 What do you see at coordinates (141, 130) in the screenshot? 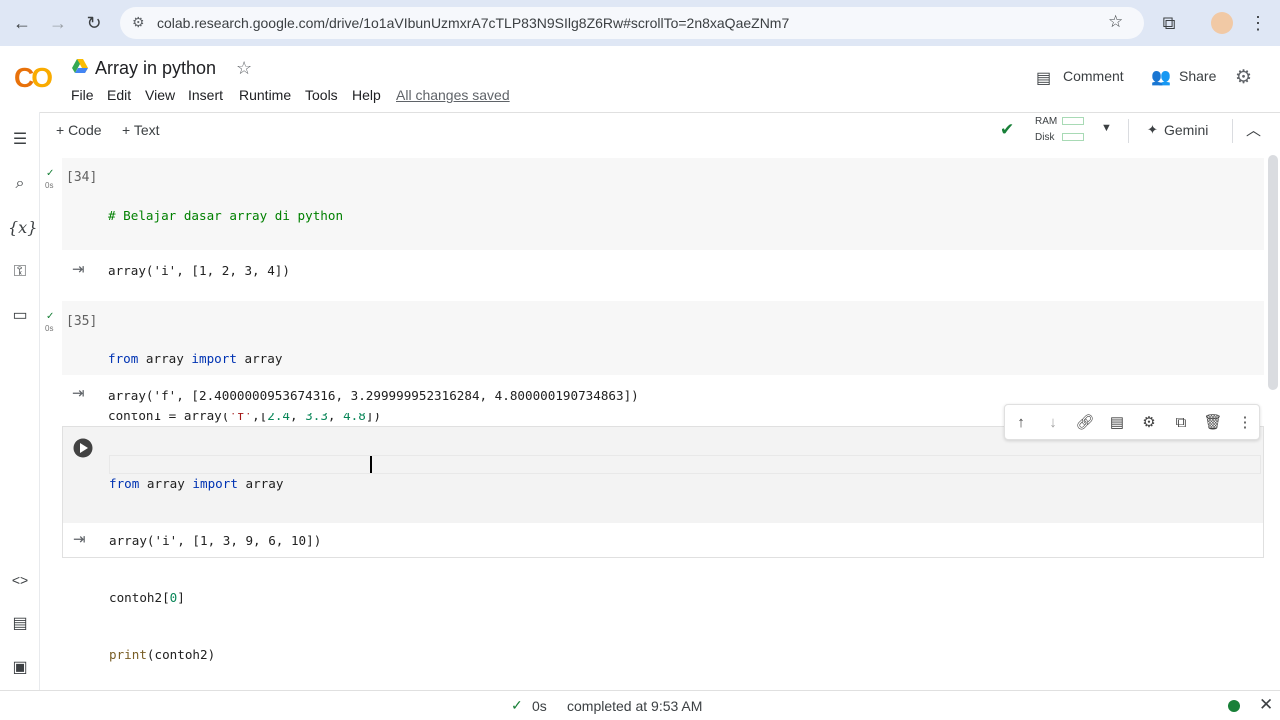
I see `add-text-button: + Text` at bounding box center [141, 130].